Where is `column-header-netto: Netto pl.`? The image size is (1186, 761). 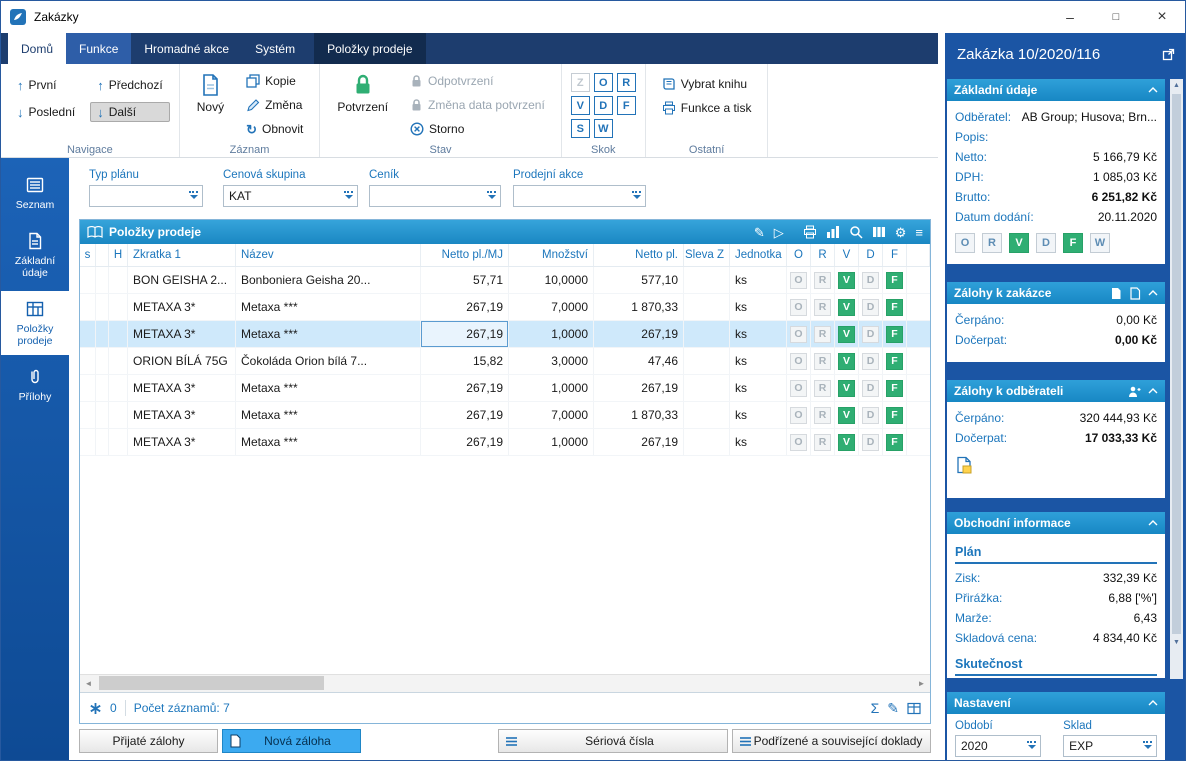
column-header-netto: Netto pl. is located at coordinates (639, 255).